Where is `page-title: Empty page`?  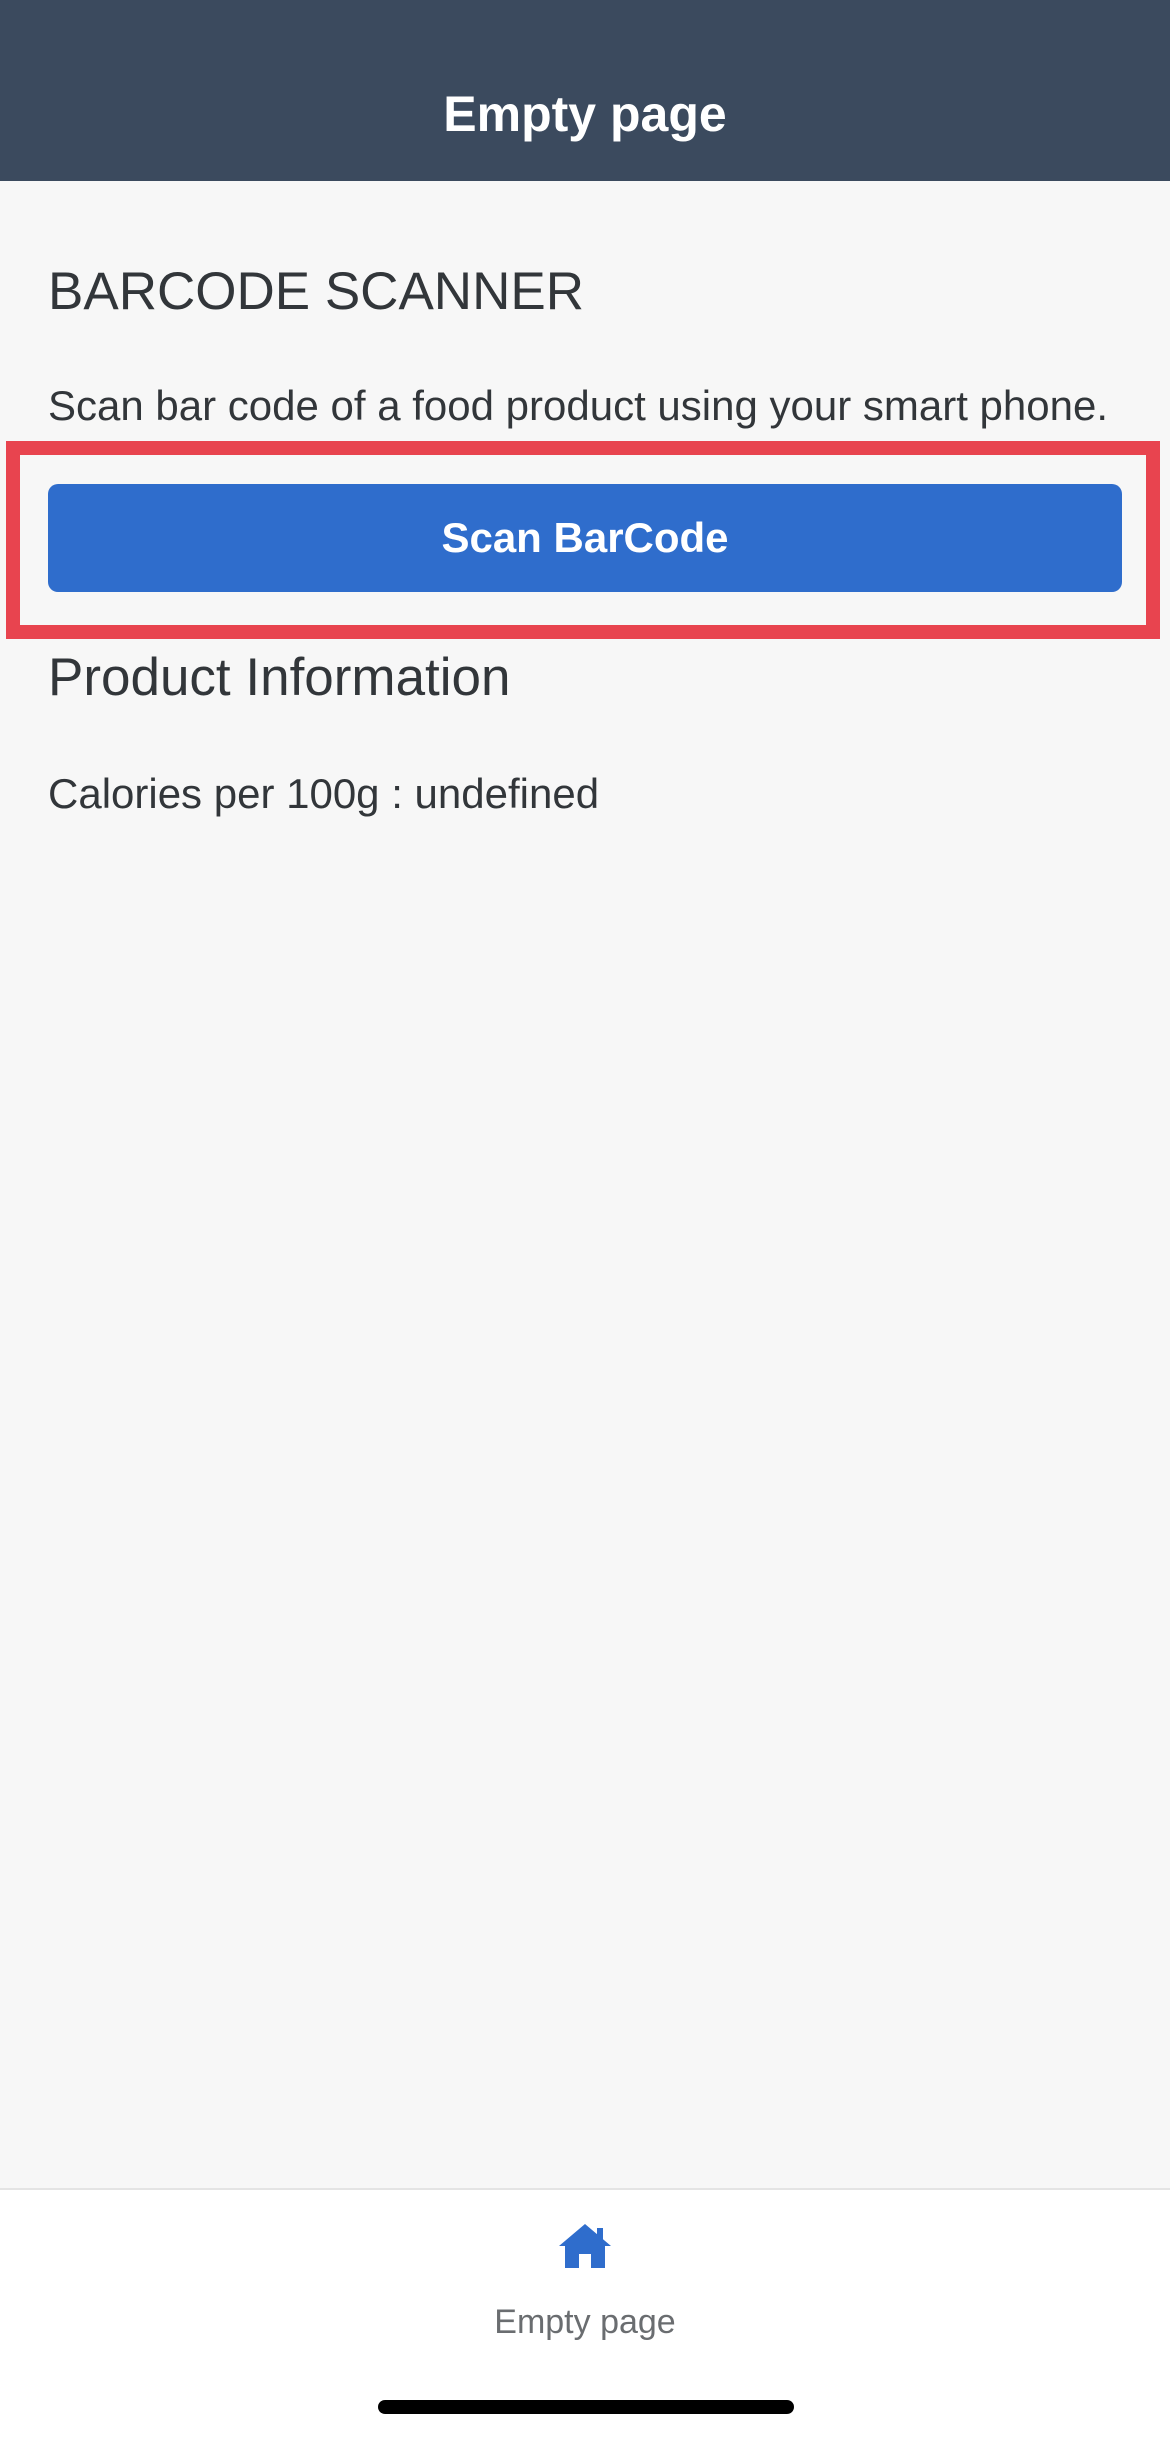 page-title: Empty page is located at coordinates (585, 114).